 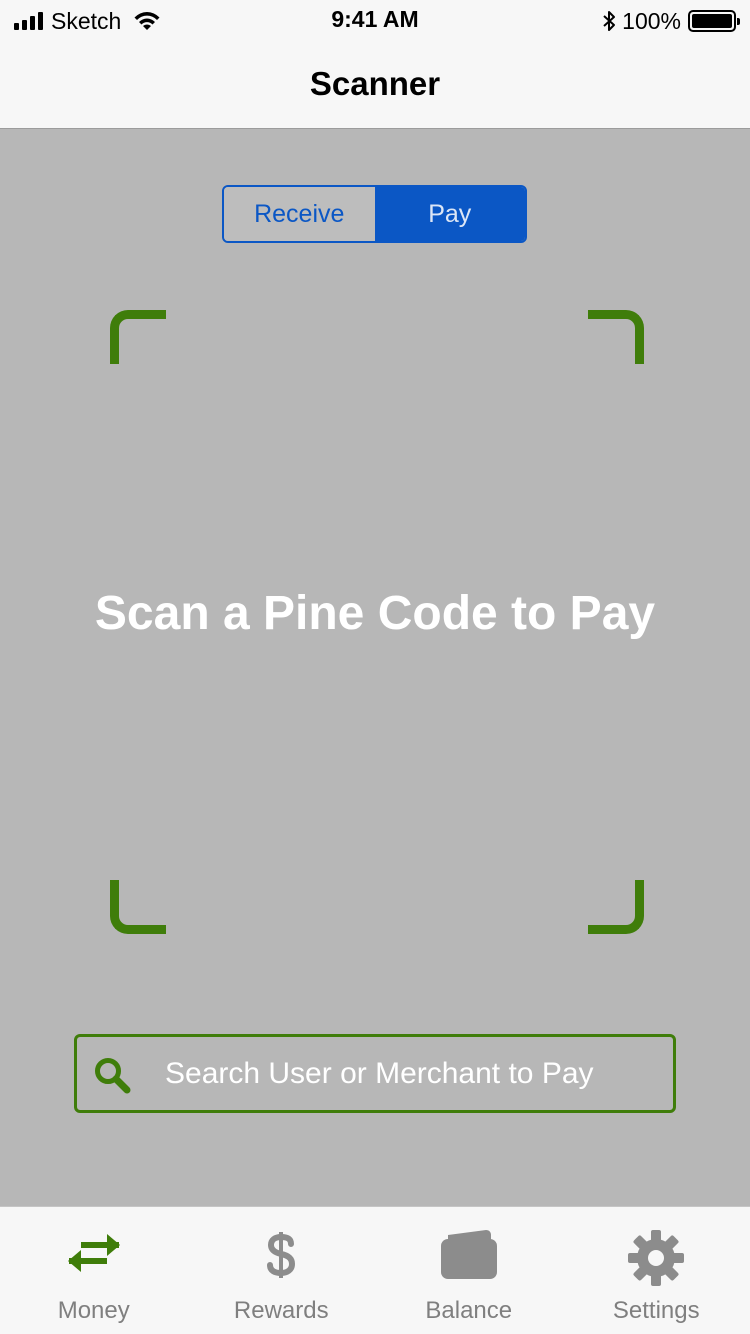 I want to click on status-right: 100%, so click(x=671, y=20).